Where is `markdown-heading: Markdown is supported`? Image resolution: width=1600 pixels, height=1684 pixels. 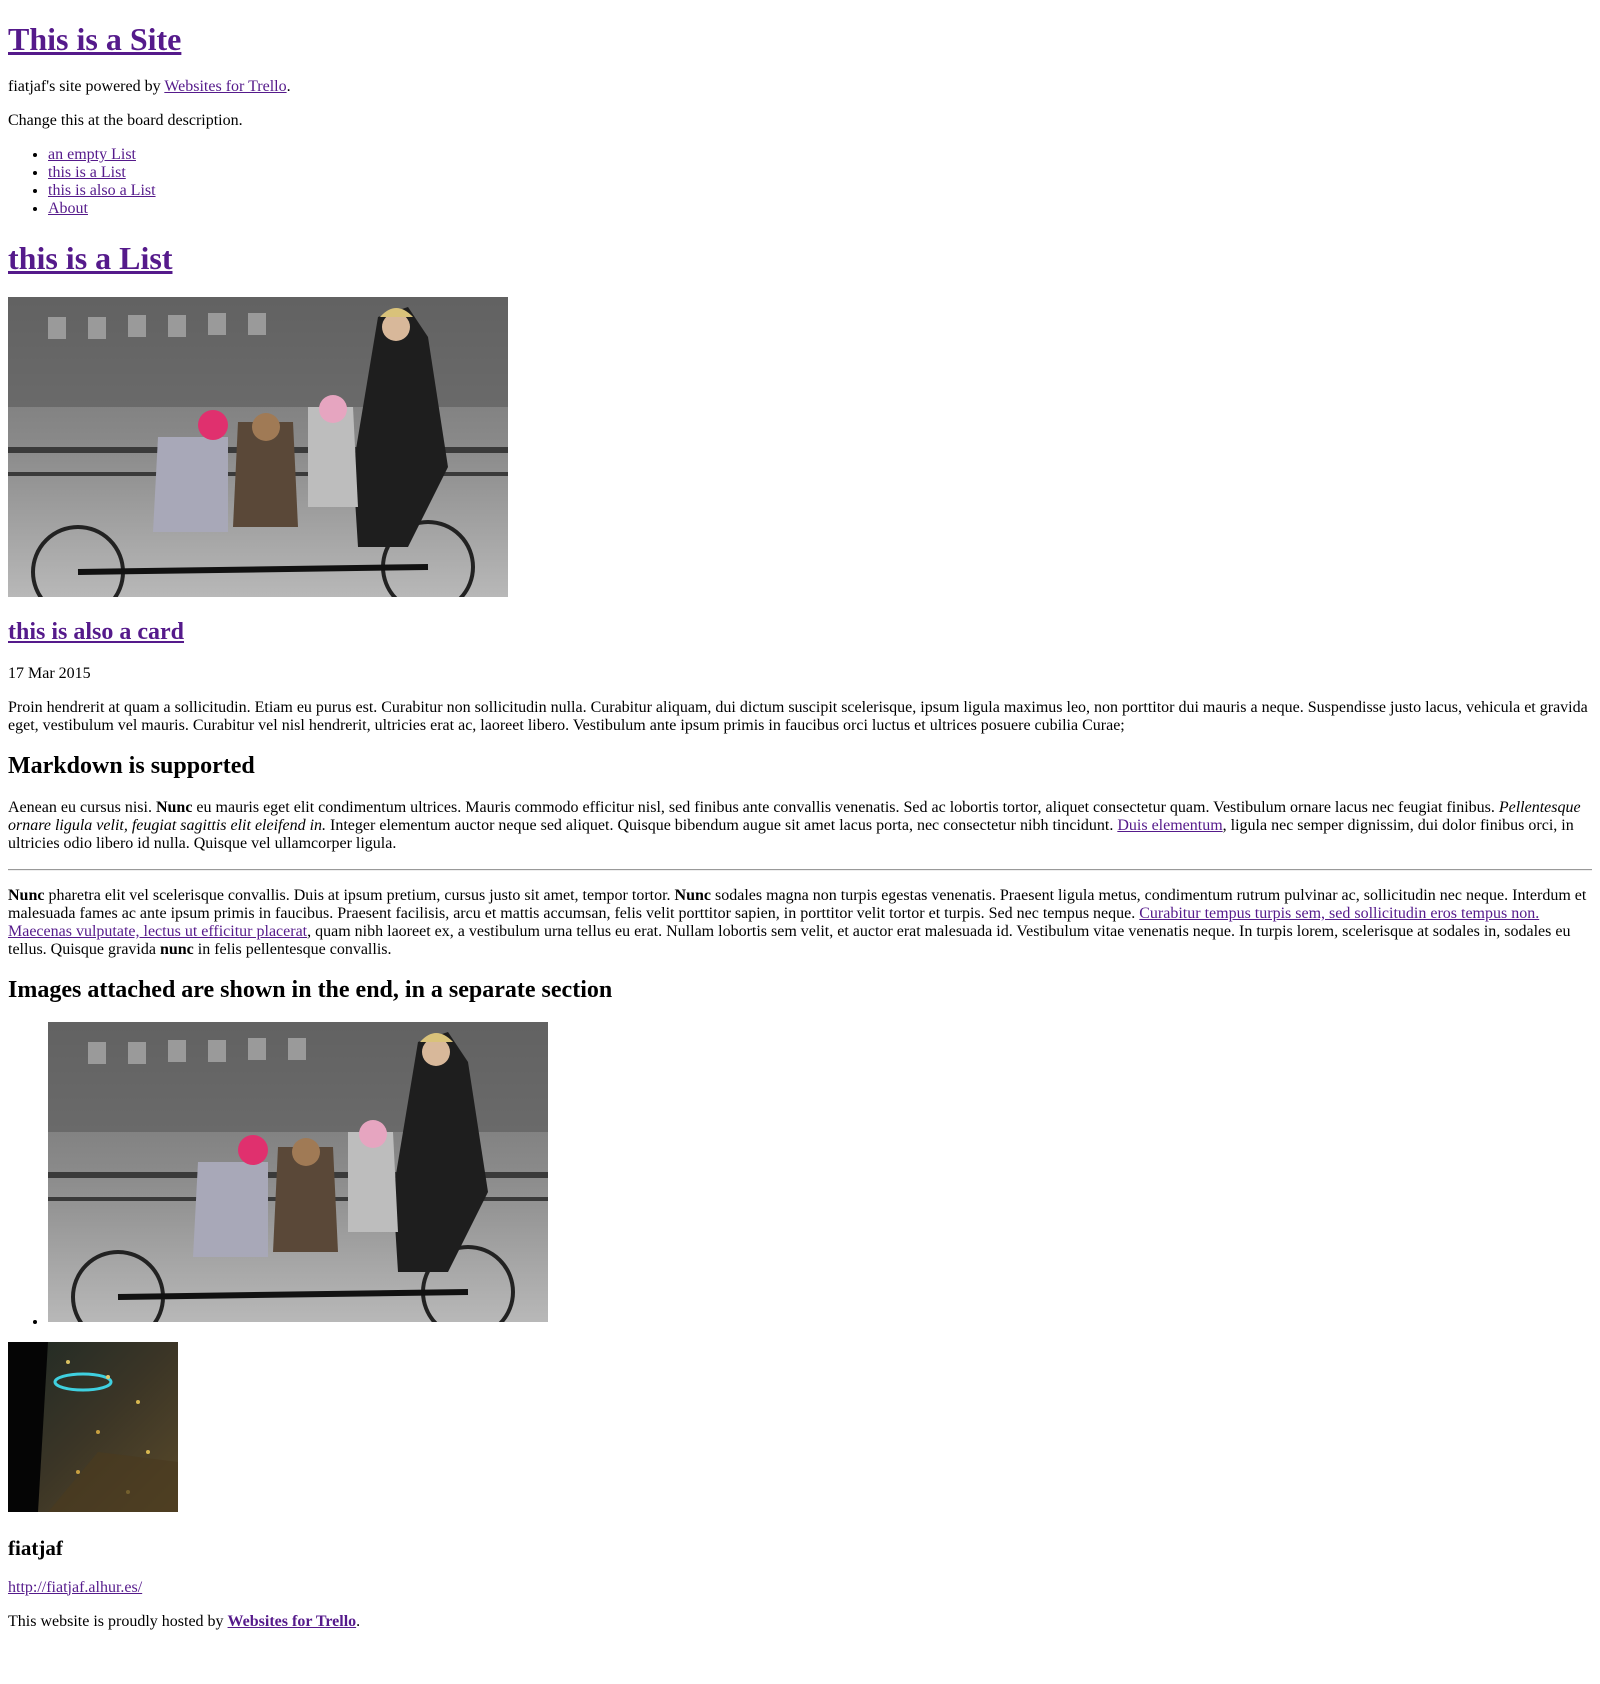 markdown-heading: Markdown is supported is located at coordinates (131, 766).